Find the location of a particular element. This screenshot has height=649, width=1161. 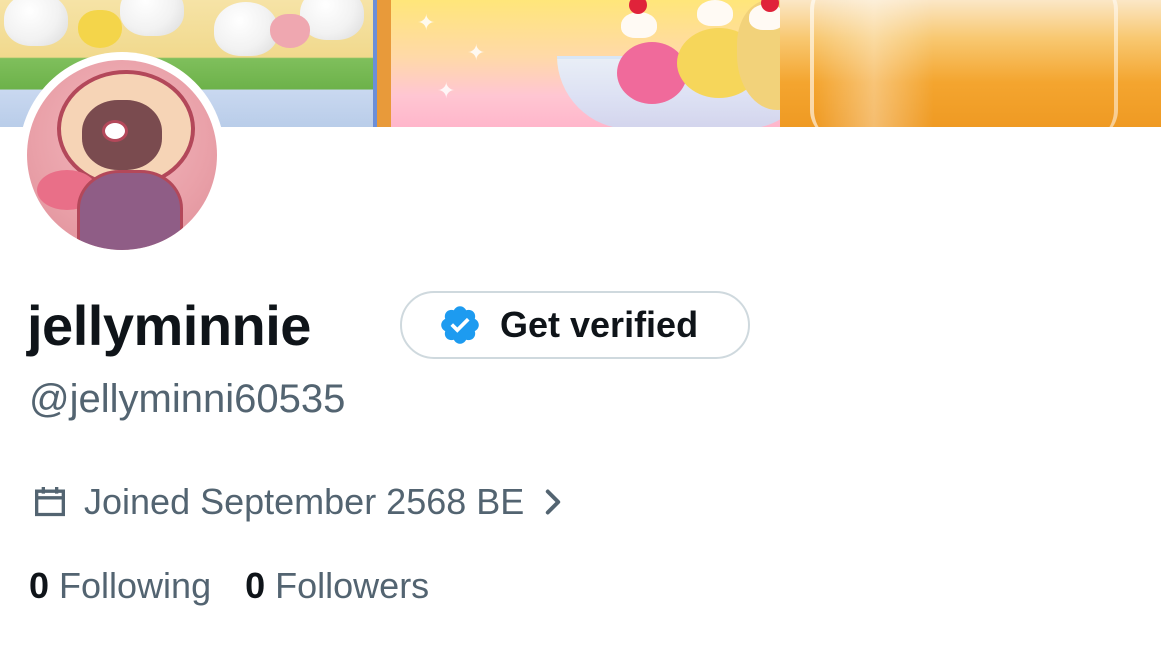

get-verified-button: Get verified is located at coordinates (575, 325).